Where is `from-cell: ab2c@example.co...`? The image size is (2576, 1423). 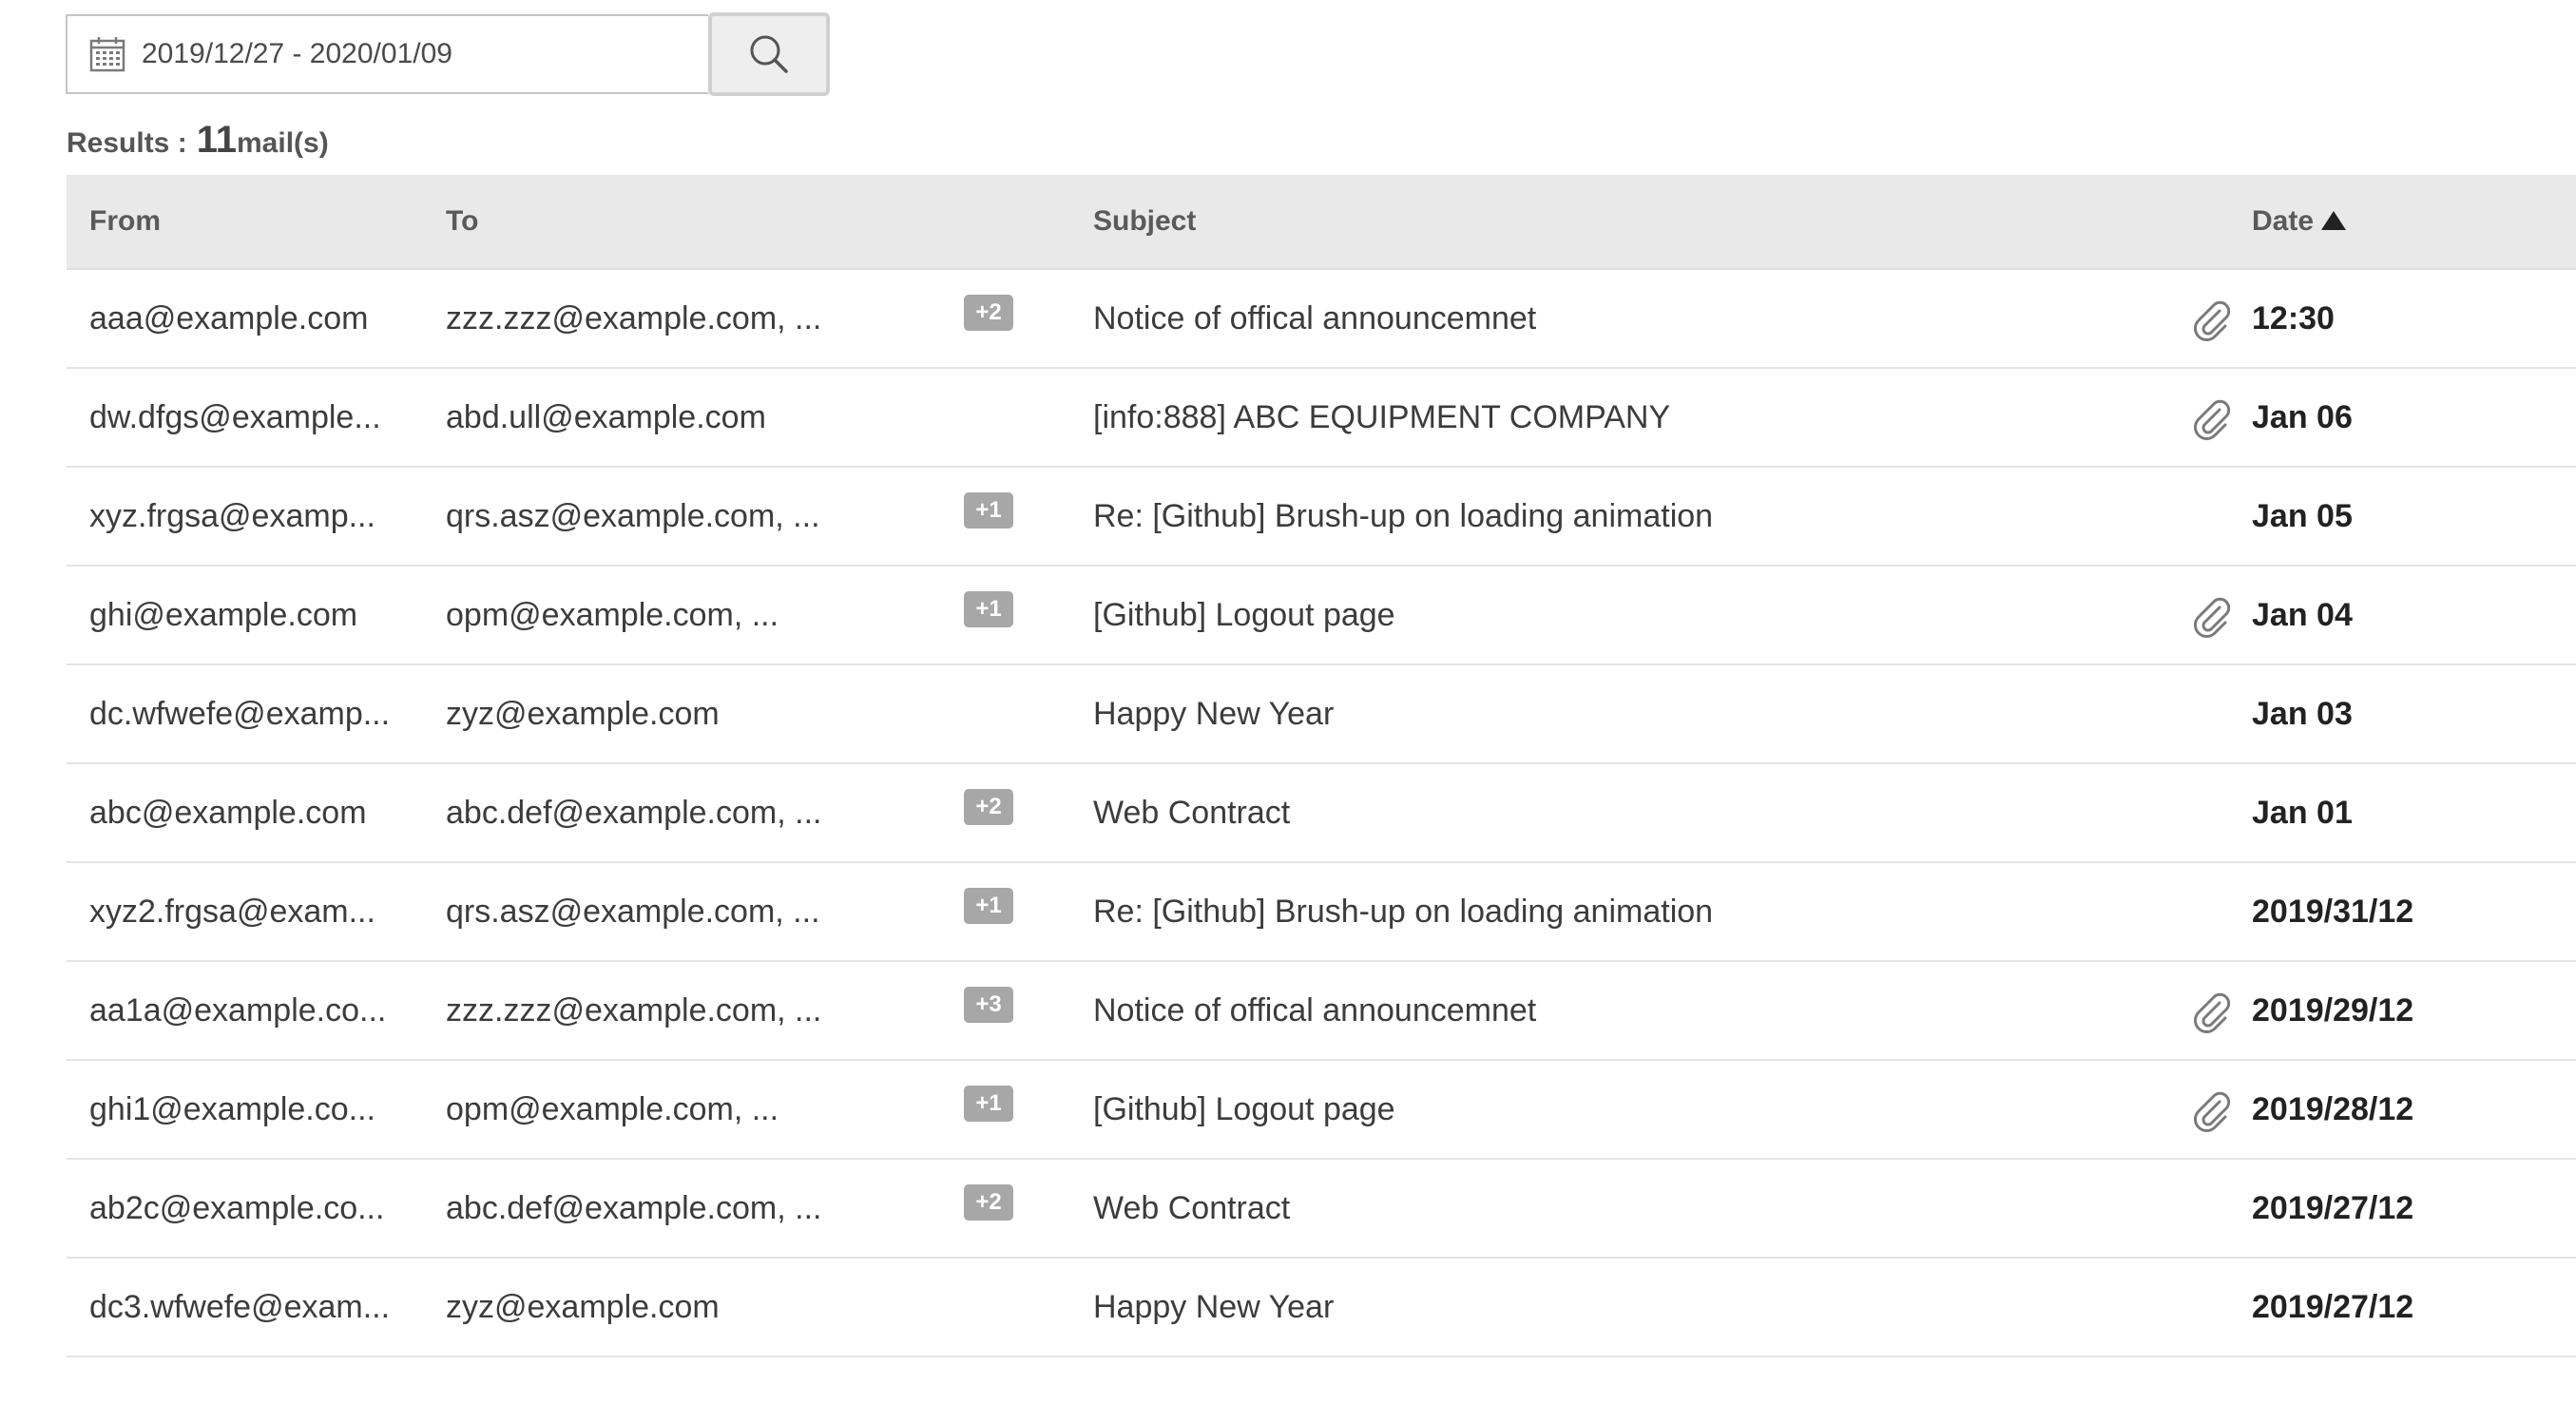
from-cell: ab2c@example.co... is located at coordinates (237, 1208).